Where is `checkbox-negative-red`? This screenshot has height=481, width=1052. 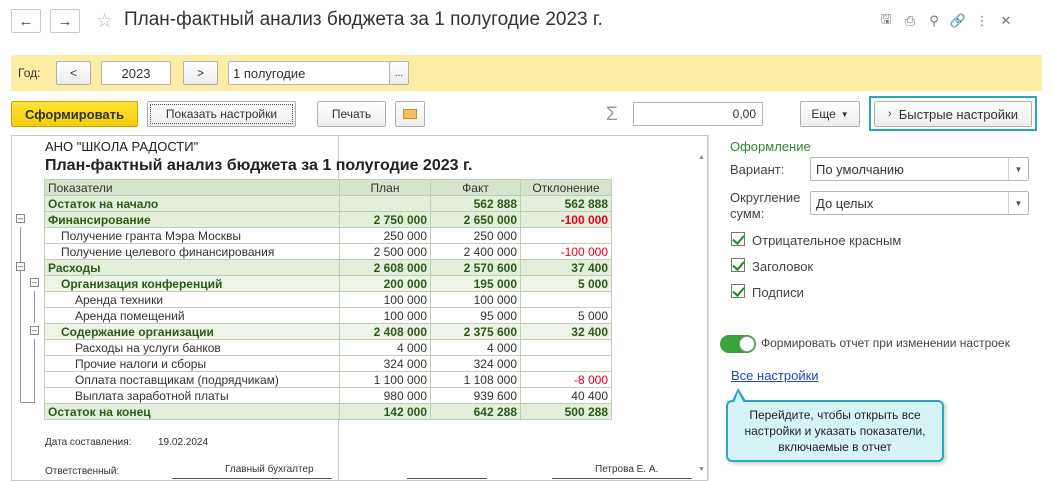 checkbox-negative-red is located at coordinates (738, 239).